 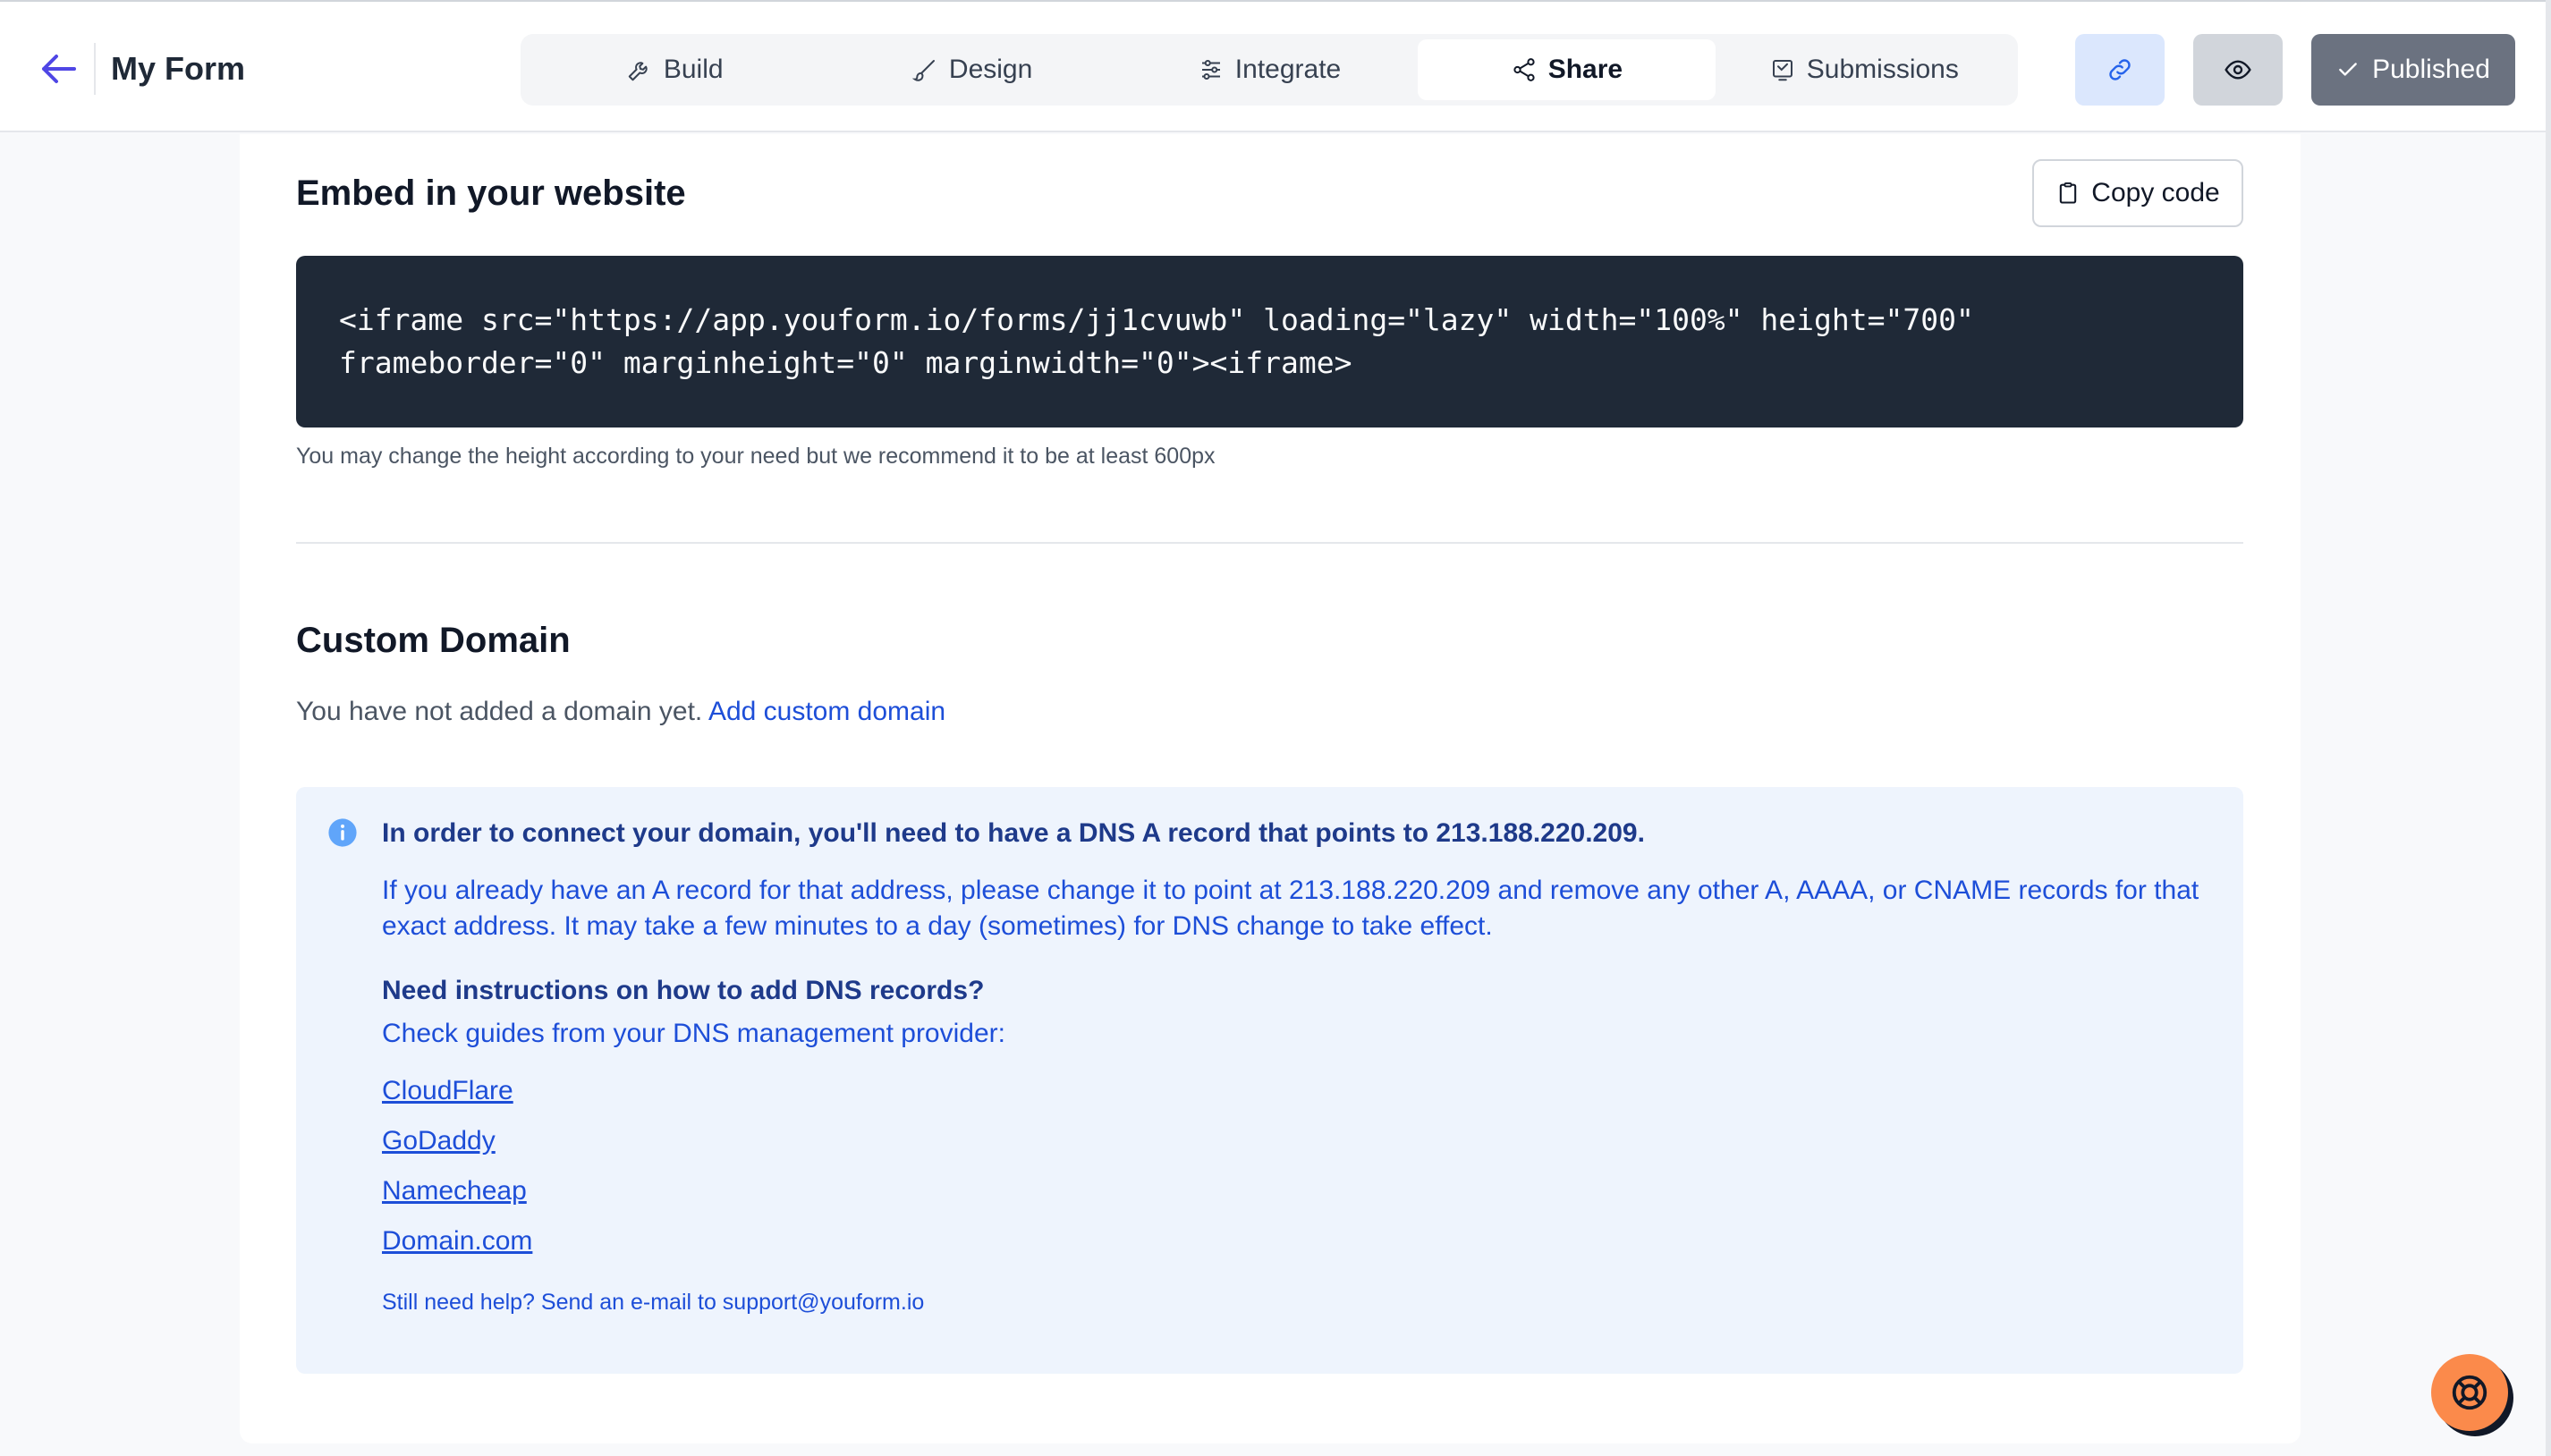 I want to click on main-tabs: Build Design Integrate Share Submissions, so click(x=1270, y=70).